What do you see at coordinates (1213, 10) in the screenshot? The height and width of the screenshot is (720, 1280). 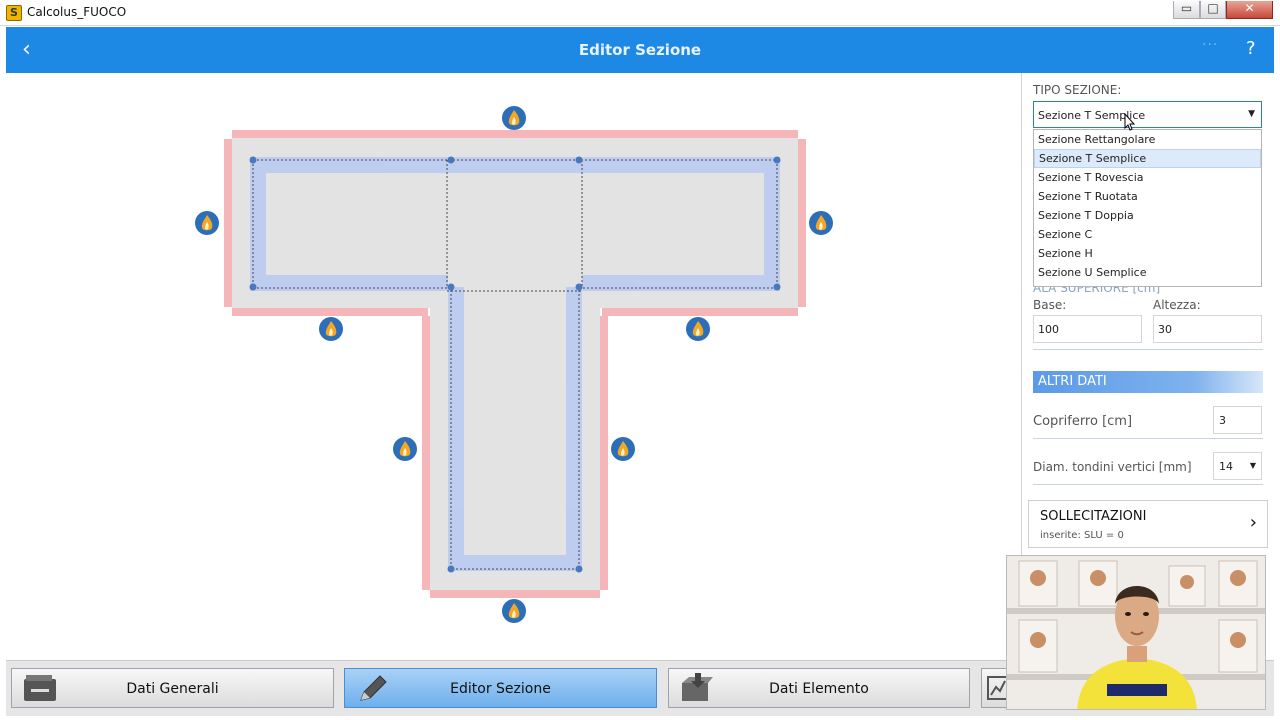 I see `maximize-button: □` at bounding box center [1213, 10].